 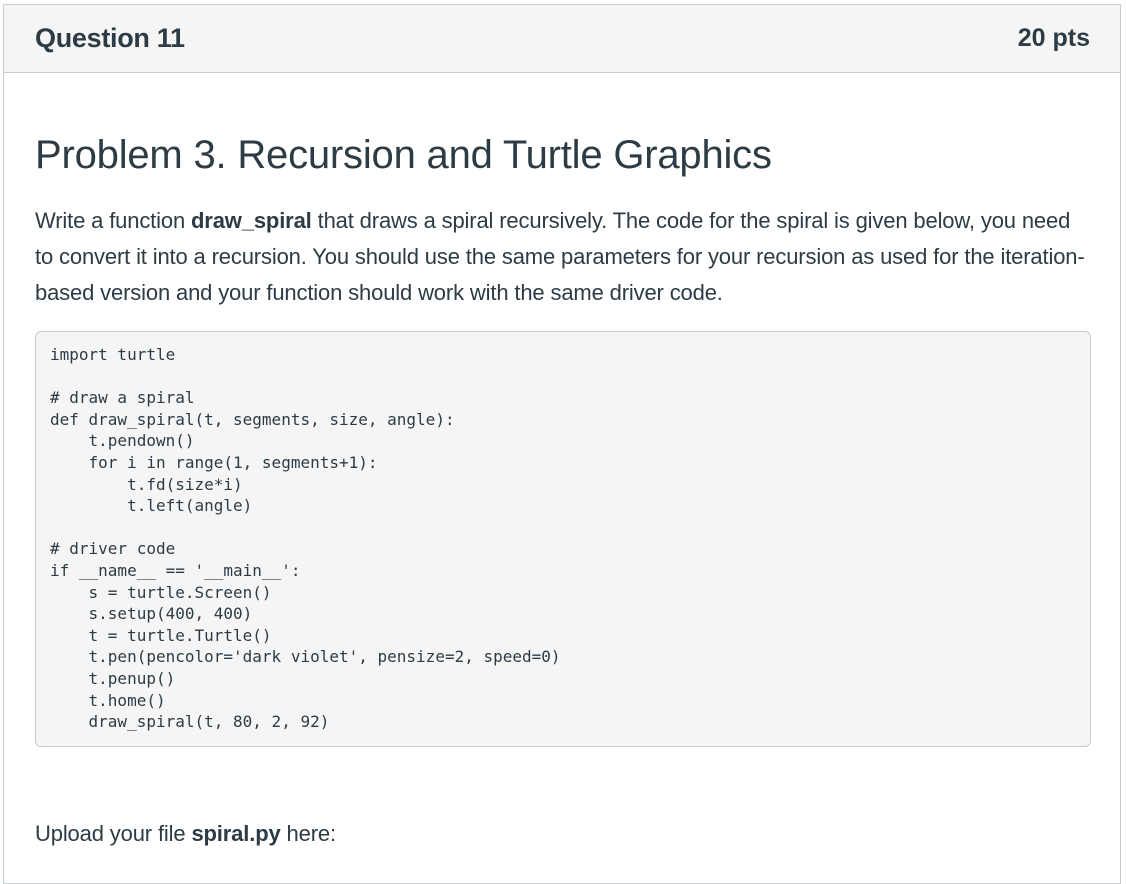 What do you see at coordinates (236, 833) in the screenshot?
I see `upload-filename: spiral.py` at bounding box center [236, 833].